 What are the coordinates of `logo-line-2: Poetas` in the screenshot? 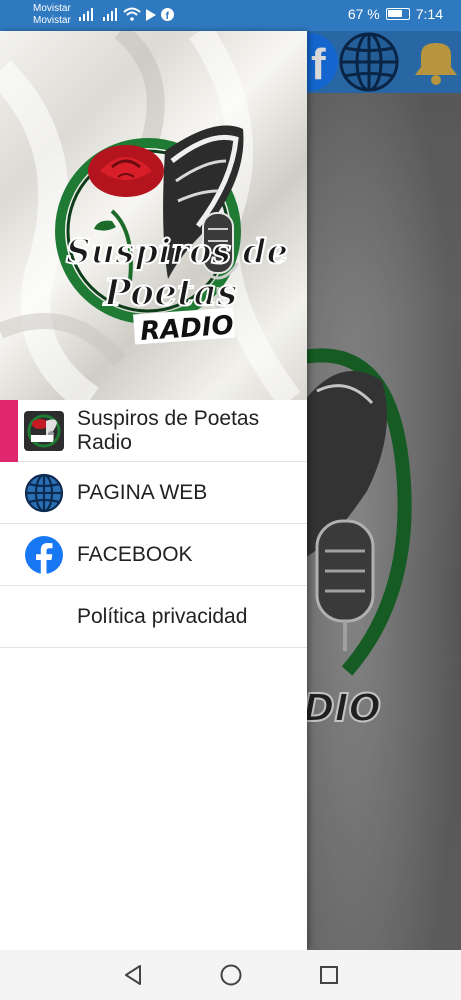 It's located at (170, 293).